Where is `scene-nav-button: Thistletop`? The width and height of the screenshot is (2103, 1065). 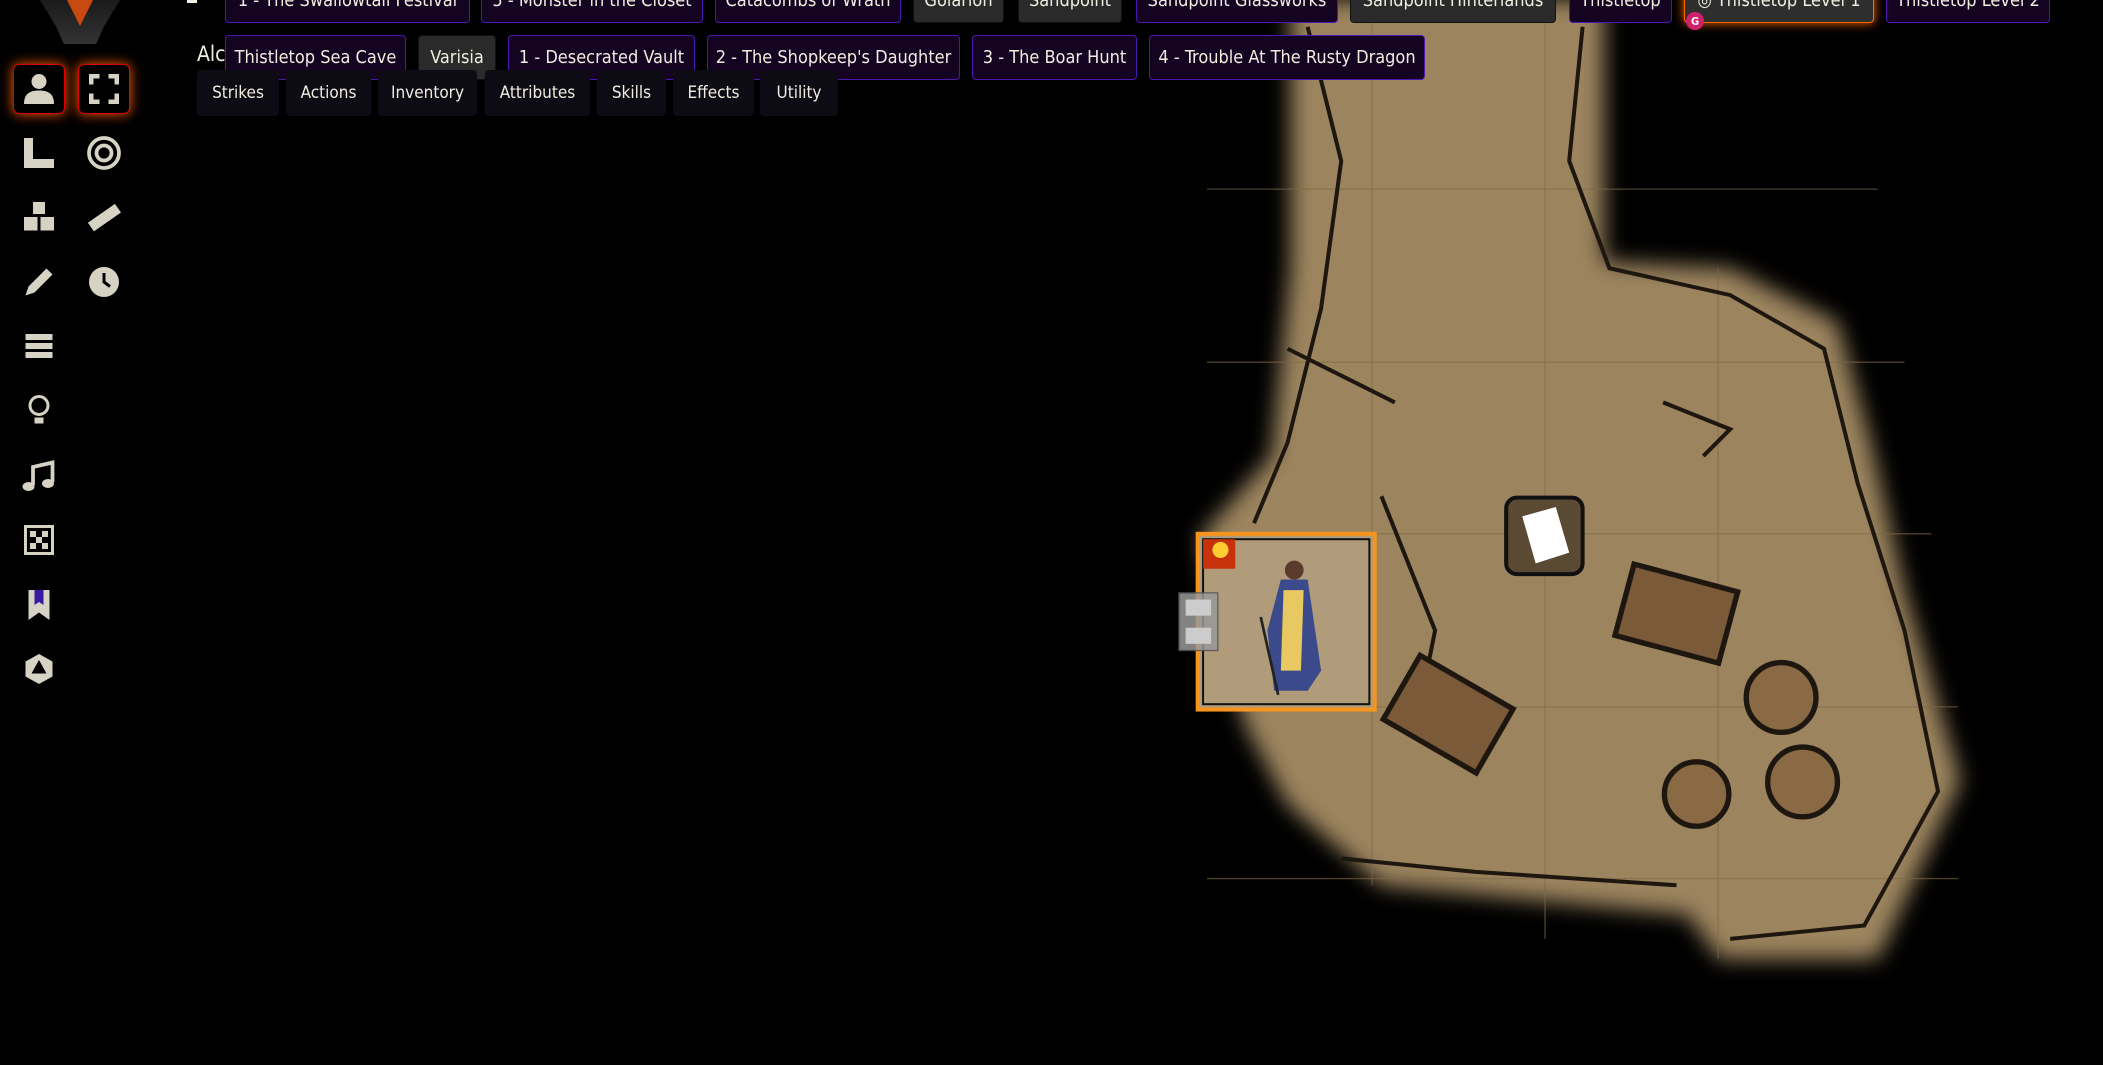 scene-nav-button: Thistletop is located at coordinates (1620, 11).